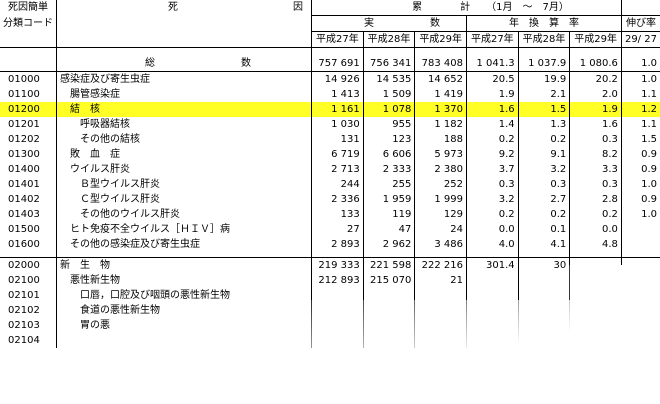 The height and width of the screenshot is (404, 660). What do you see at coordinates (183, 109) in the screenshot?
I see `row-cause: 結 核` at bounding box center [183, 109].